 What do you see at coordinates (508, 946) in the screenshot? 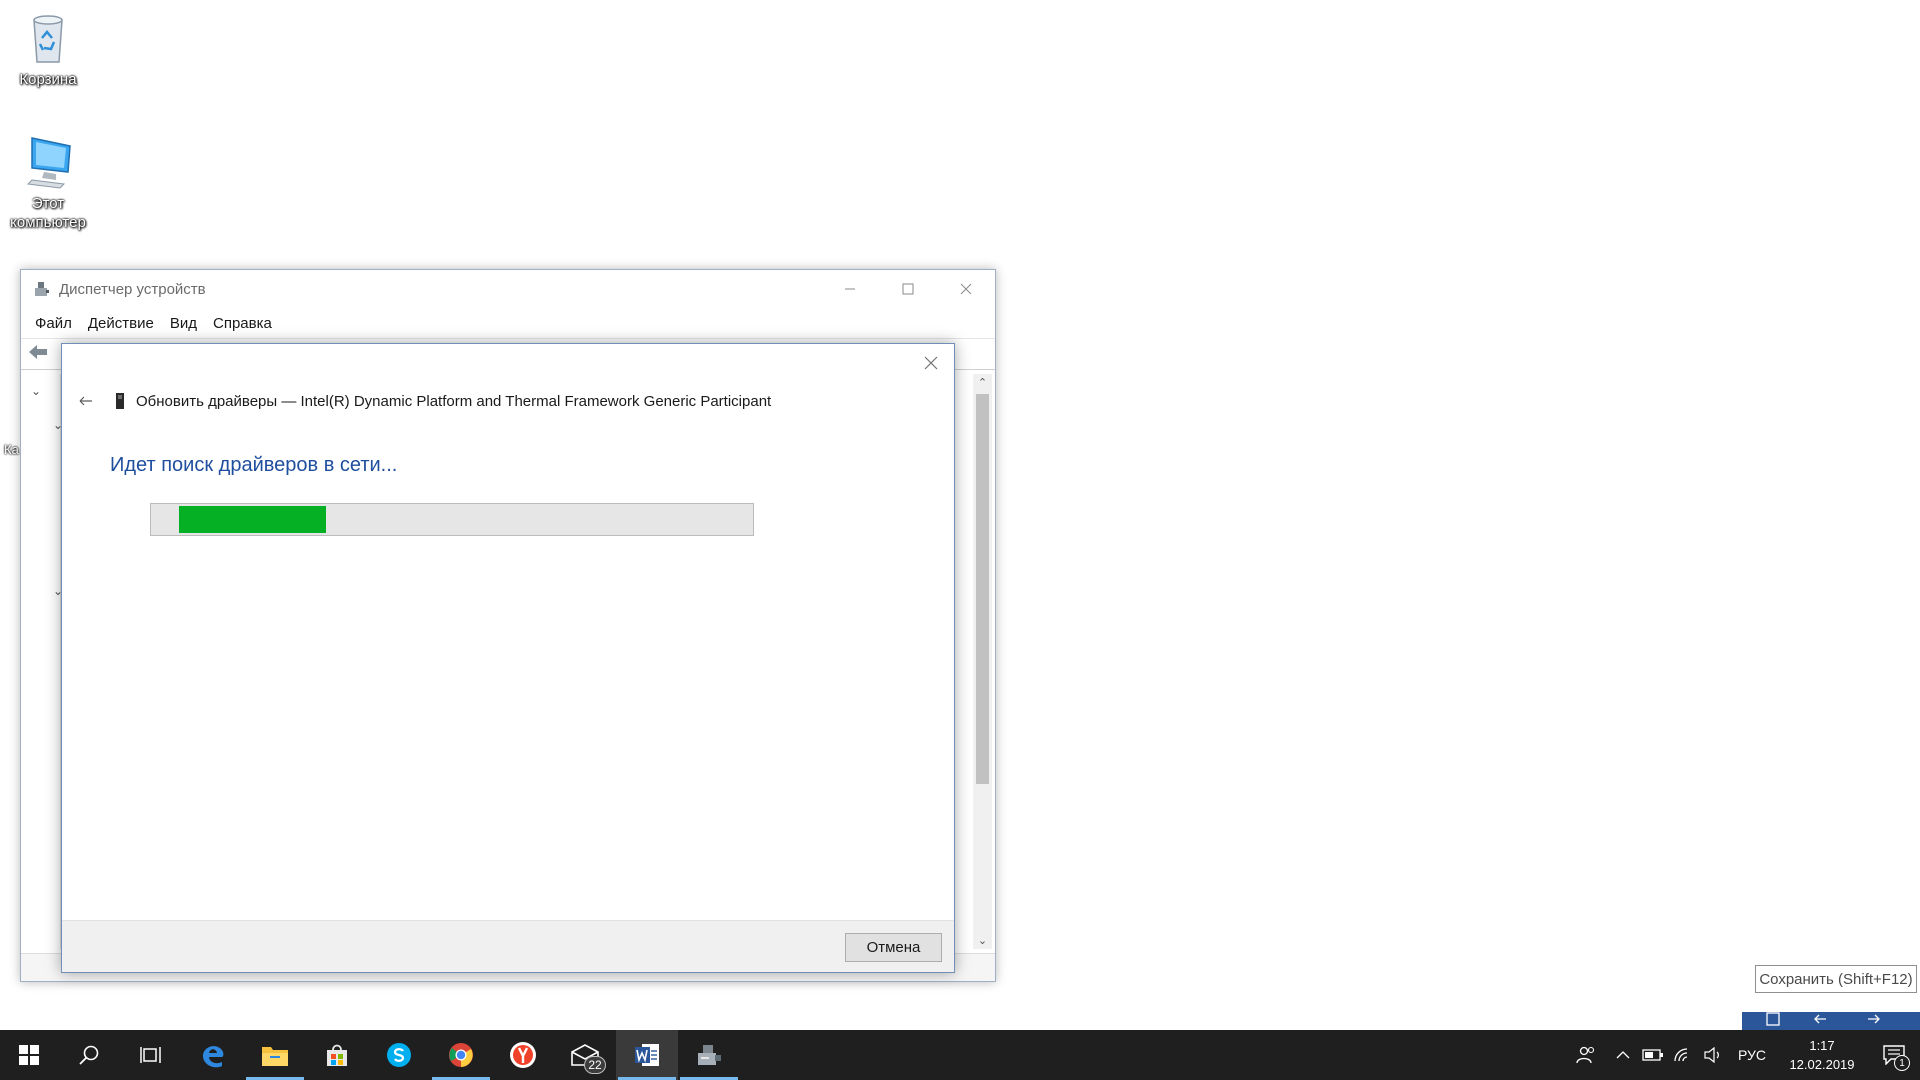
I see `dialog-footer: Отмена` at bounding box center [508, 946].